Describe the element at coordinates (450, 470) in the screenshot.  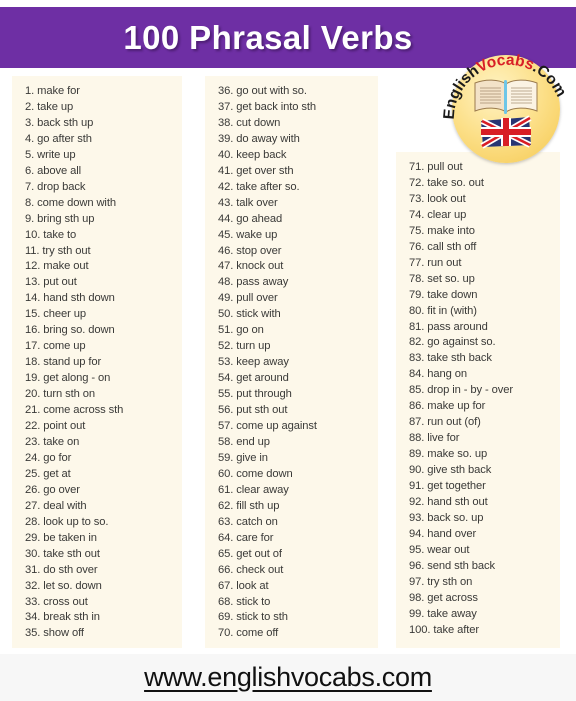
I see `list-item: 90. give sth back` at that location.